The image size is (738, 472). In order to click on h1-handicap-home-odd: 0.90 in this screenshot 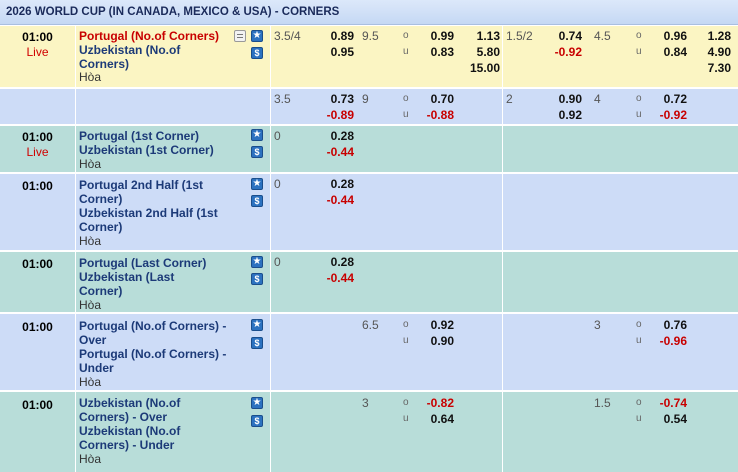, I will do `click(564, 99)`.